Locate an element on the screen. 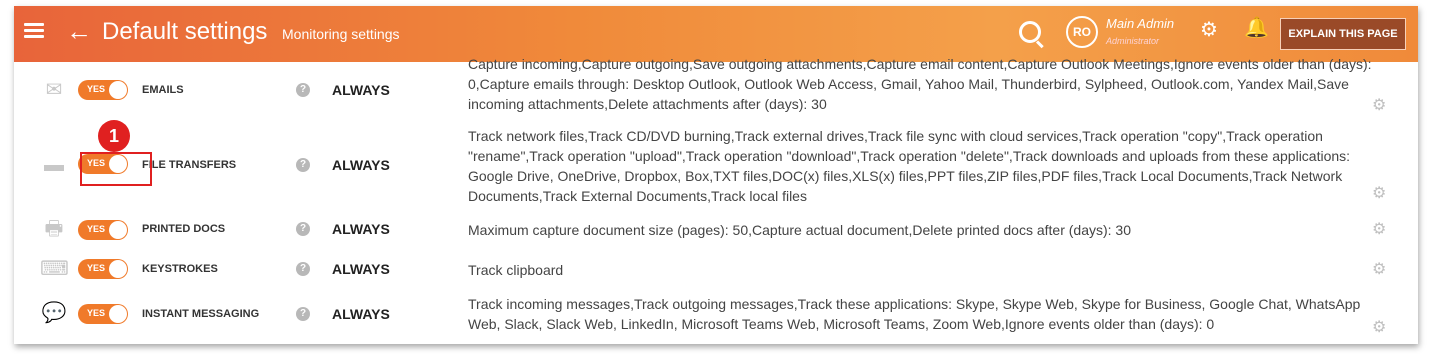  emails-toggle: YES is located at coordinates (103, 90).